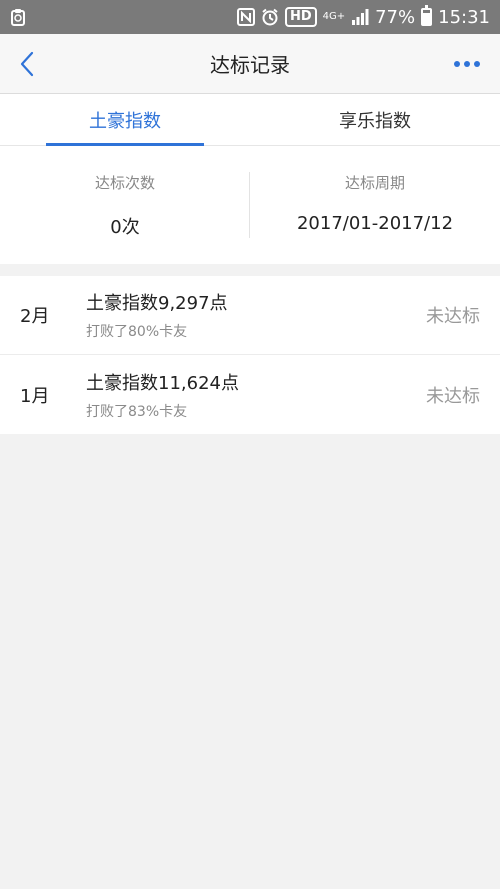 This screenshot has width=500, height=889. What do you see at coordinates (125, 120) in the screenshot?
I see `tab-tuhao-index: 土豪指数` at bounding box center [125, 120].